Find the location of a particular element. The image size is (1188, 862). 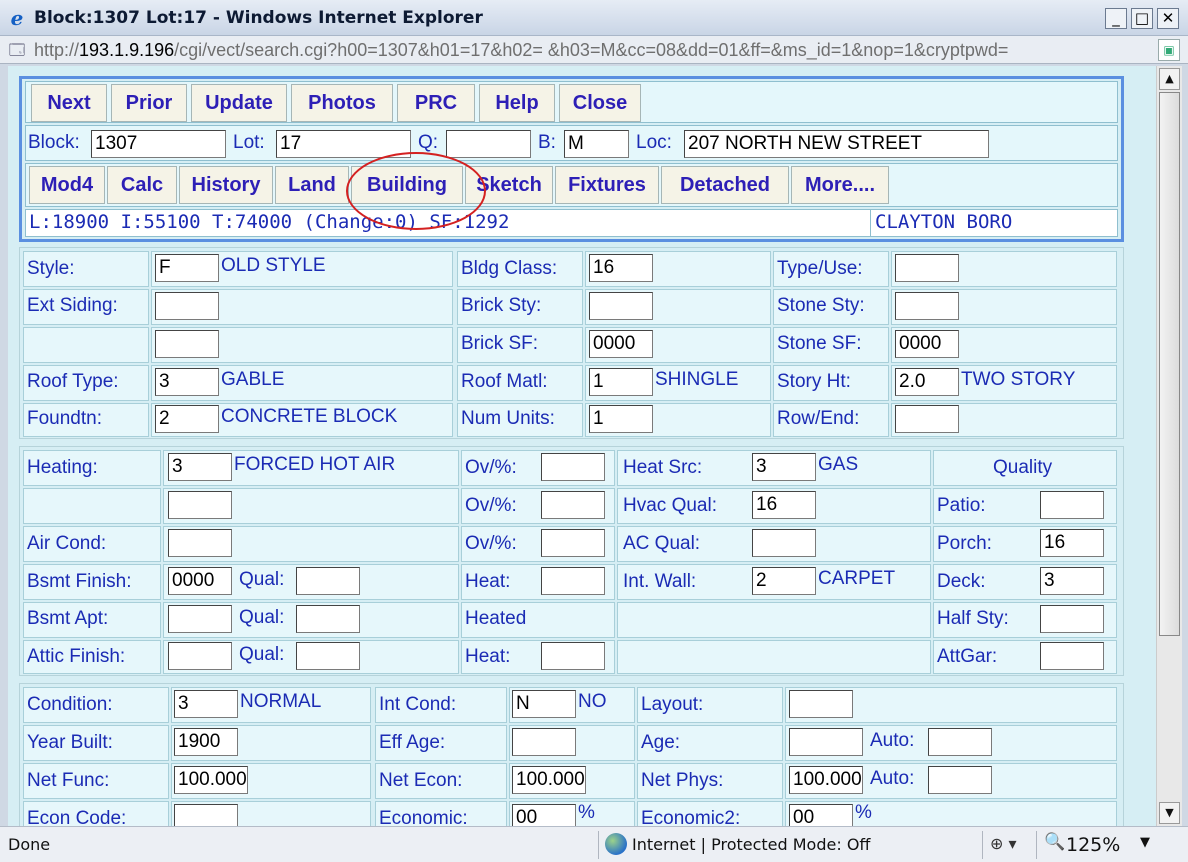

ext-siding-input is located at coordinates (187, 306).